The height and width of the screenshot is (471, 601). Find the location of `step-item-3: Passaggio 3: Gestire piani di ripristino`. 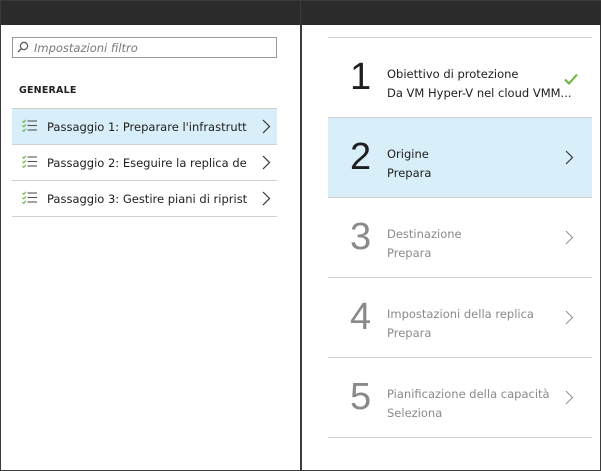

step-item-3: Passaggio 3: Gestire piani di ripristino is located at coordinates (144, 199).